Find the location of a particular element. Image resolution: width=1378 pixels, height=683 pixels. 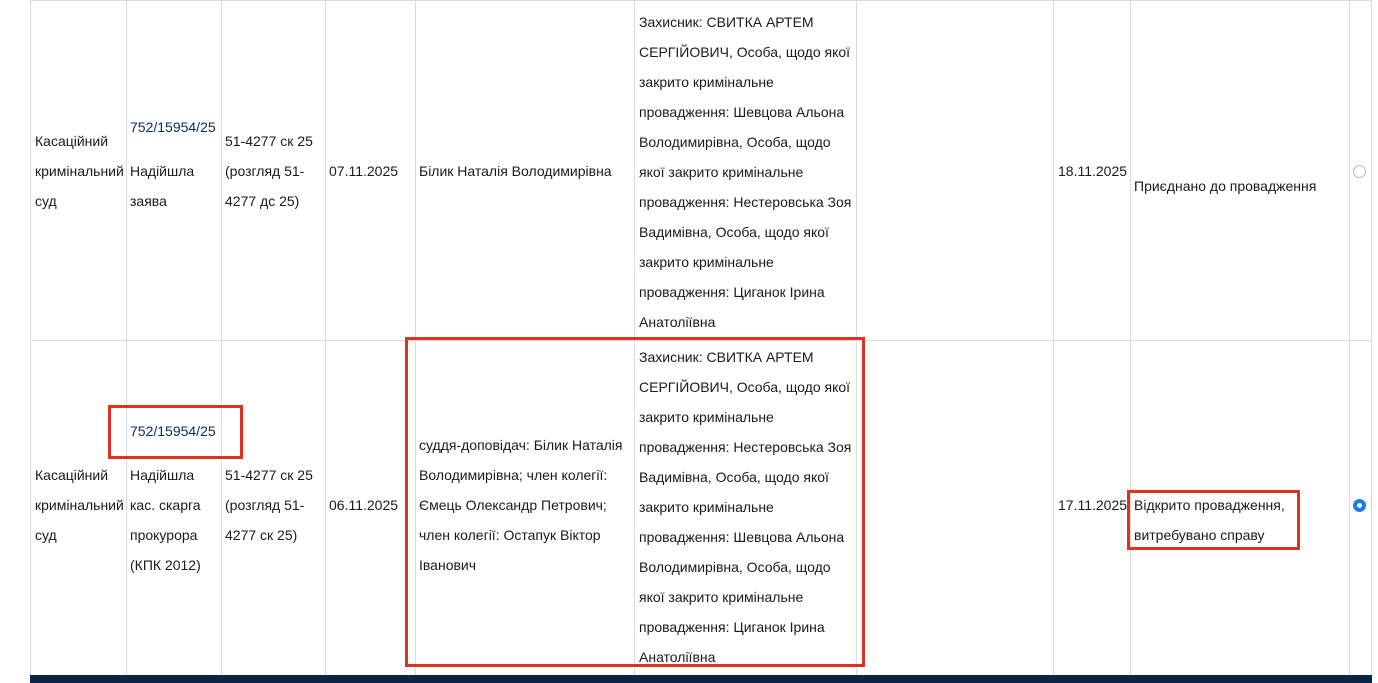

case-cell: 752/15954/25 Надійшла заява is located at coordinates (176, 164).